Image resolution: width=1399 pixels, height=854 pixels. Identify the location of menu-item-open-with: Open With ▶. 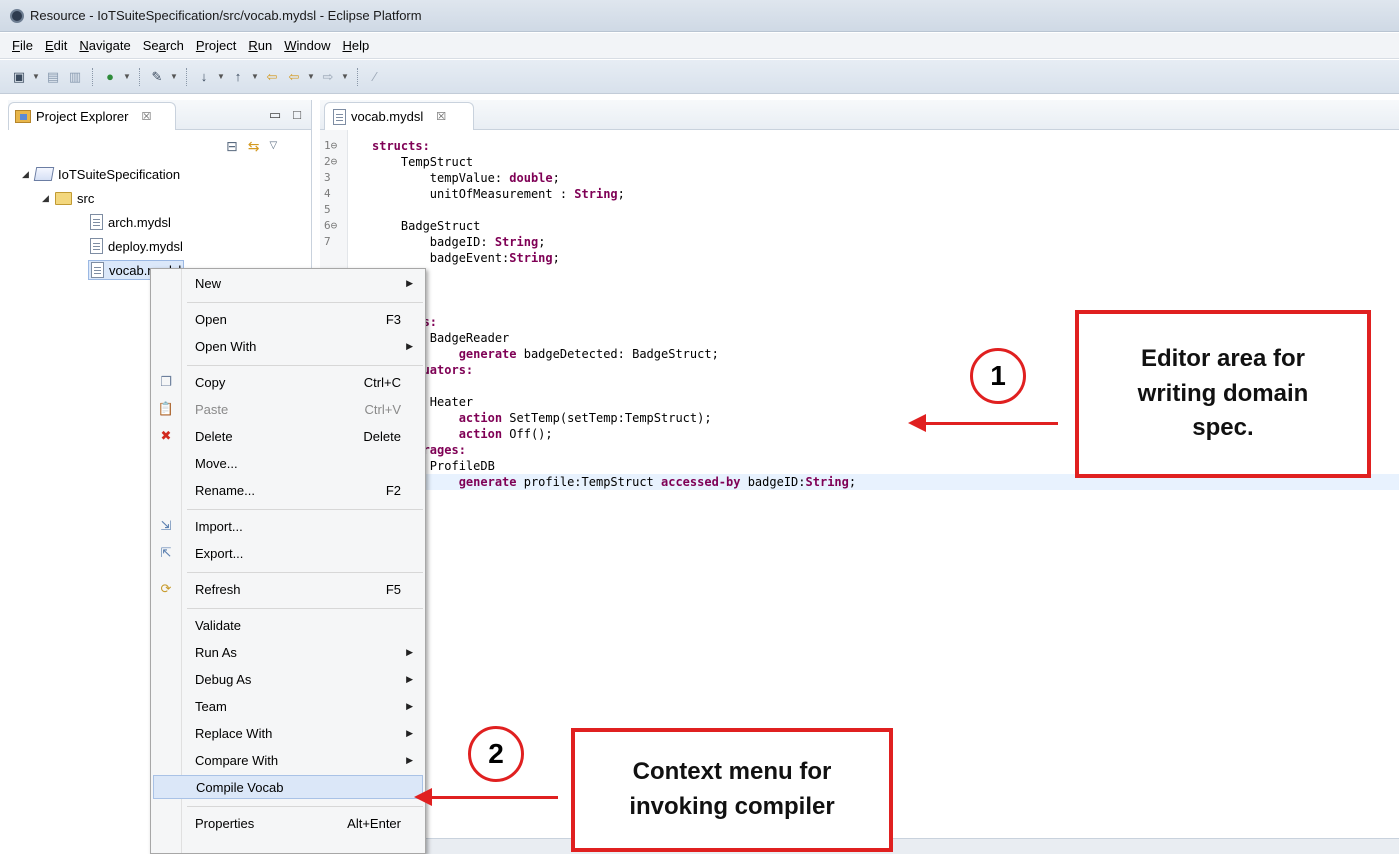
(288, 346).